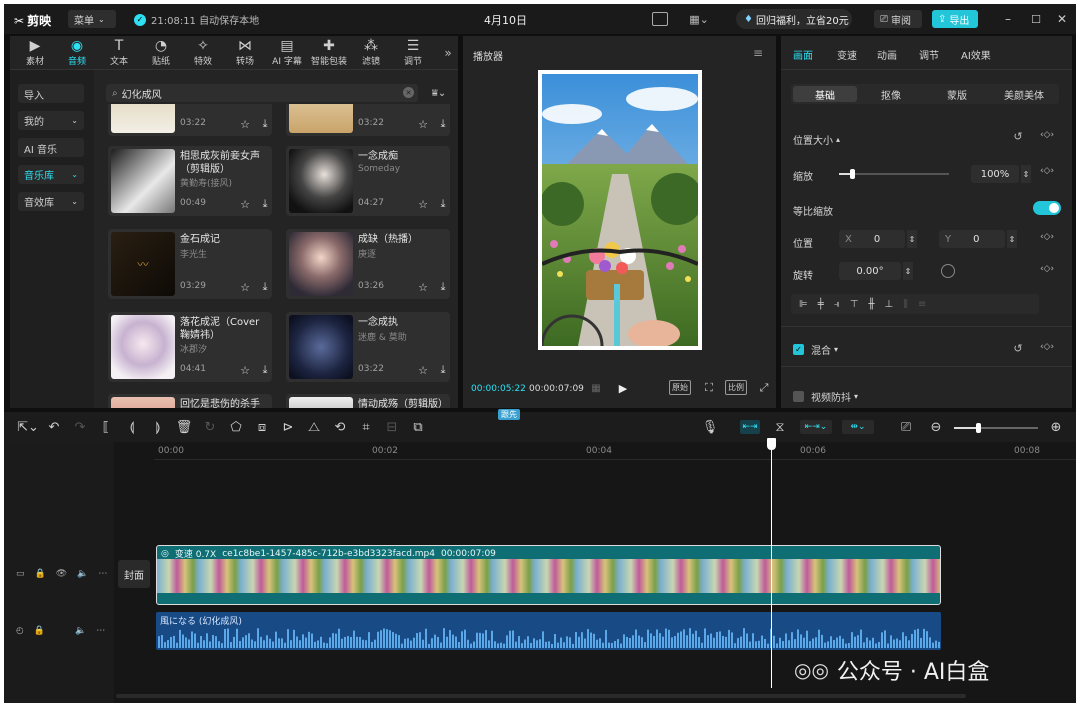  I want to click on volume-icon: 🔈, so click(80, 631).